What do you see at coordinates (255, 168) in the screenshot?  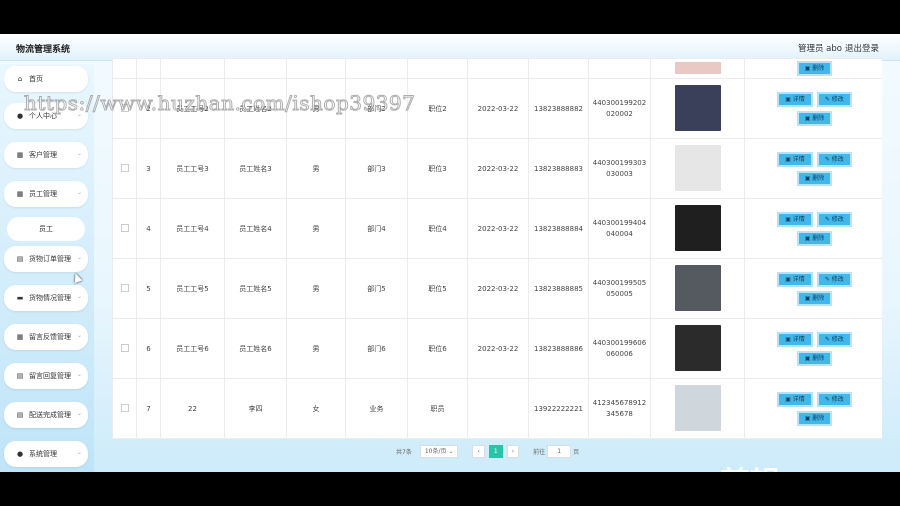 I see `employee-name: 员工姓名3` at bounding box center [255, 168].